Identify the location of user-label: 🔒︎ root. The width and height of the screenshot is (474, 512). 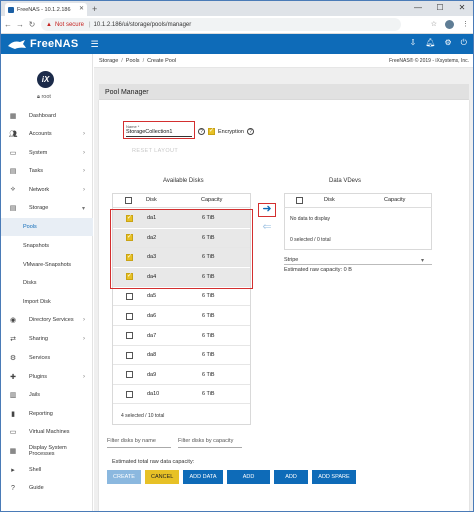
(44, 97).